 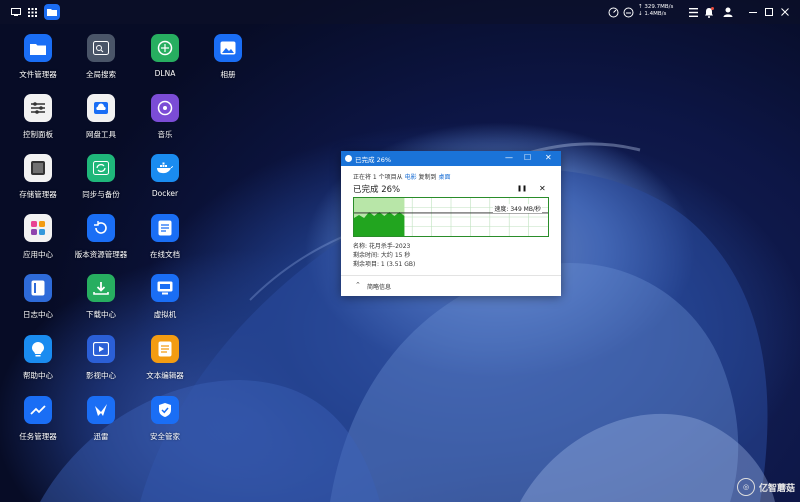 I want to click on desktop-icon-log: 日志中心, so click(x=38, y=297).